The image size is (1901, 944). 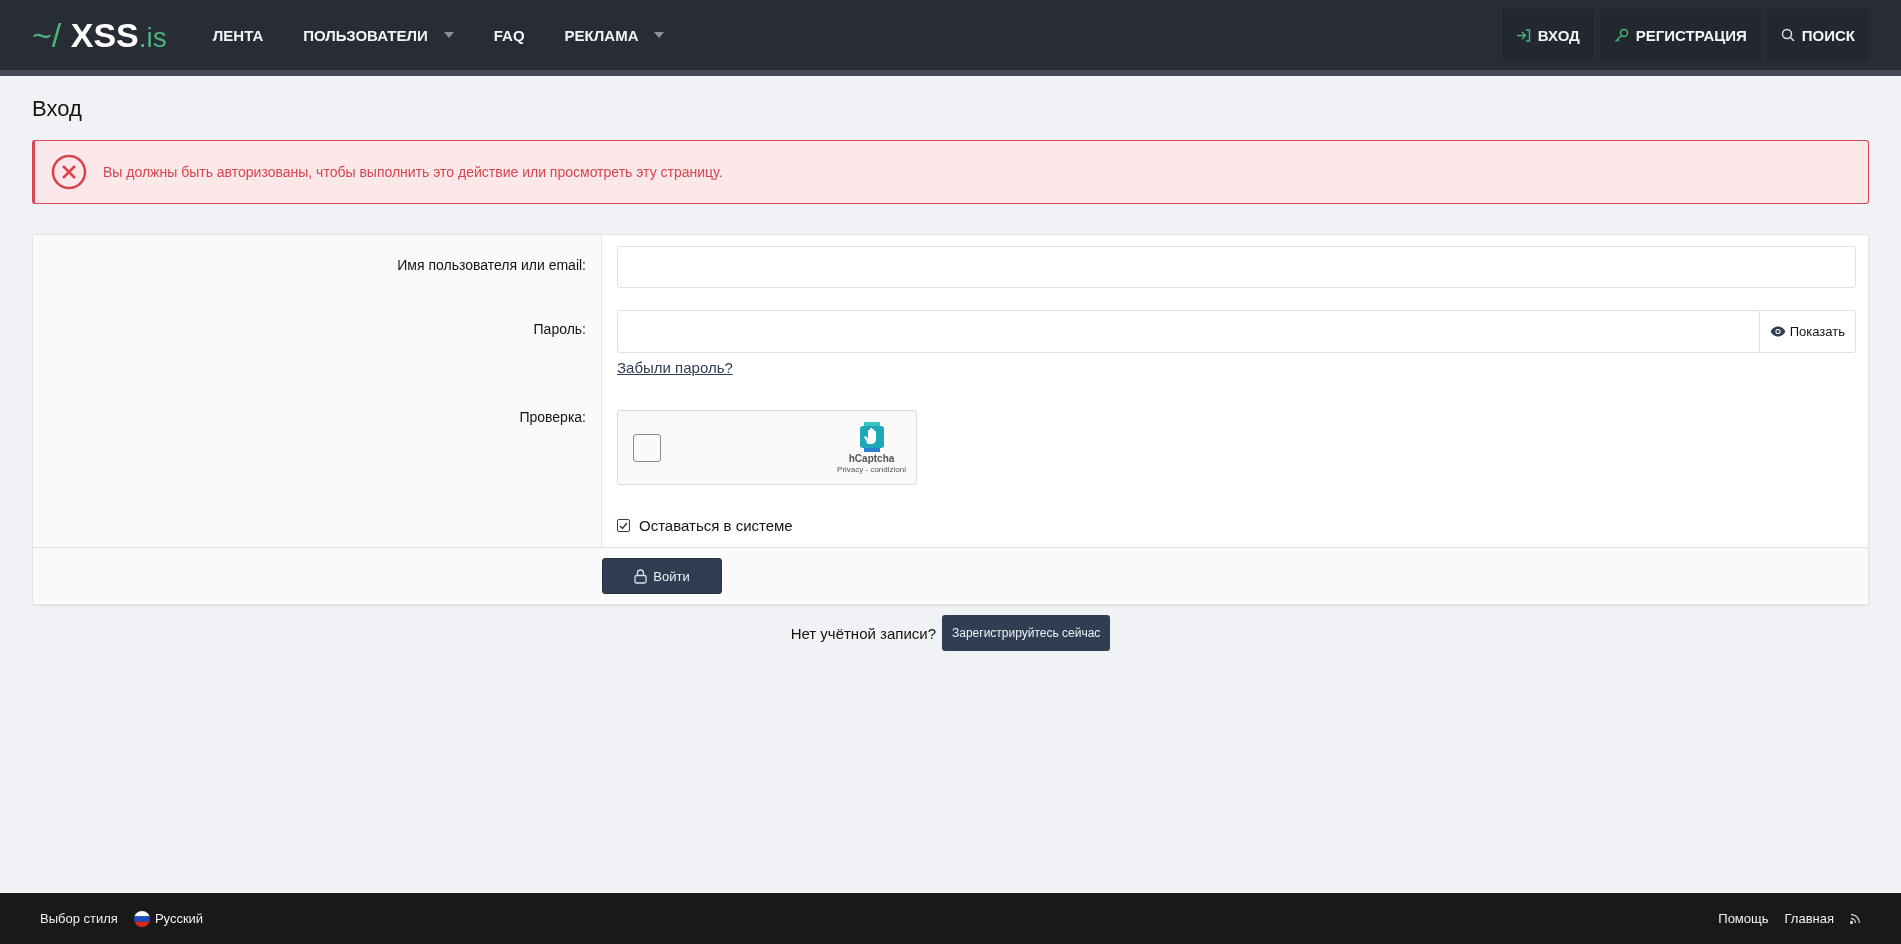 I want to click on username-input, so click(x=1236, y=267).